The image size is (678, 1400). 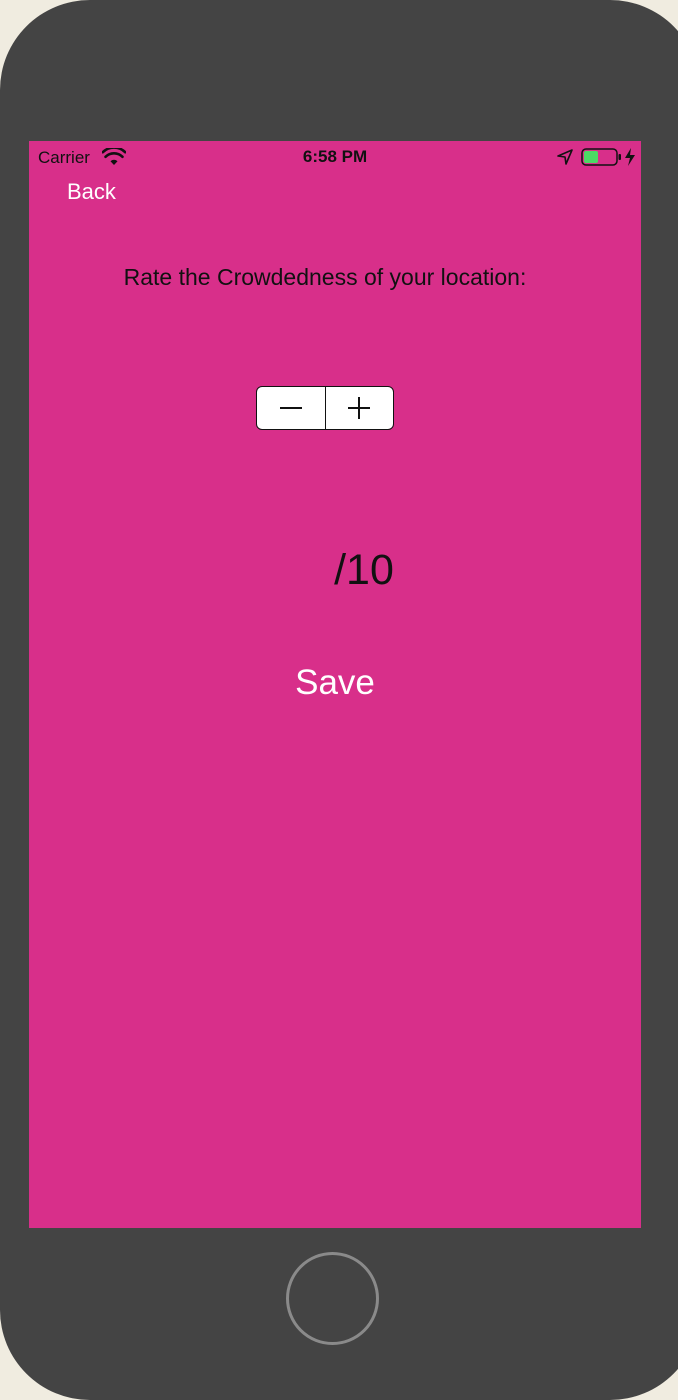 I want to click on plus-icon, so click(x=359, y=408).